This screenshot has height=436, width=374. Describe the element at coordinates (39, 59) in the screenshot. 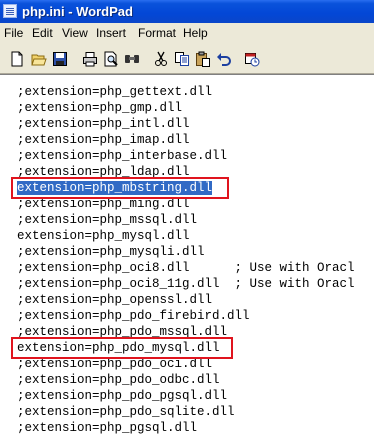

I see `open-folder-icon` at that location.